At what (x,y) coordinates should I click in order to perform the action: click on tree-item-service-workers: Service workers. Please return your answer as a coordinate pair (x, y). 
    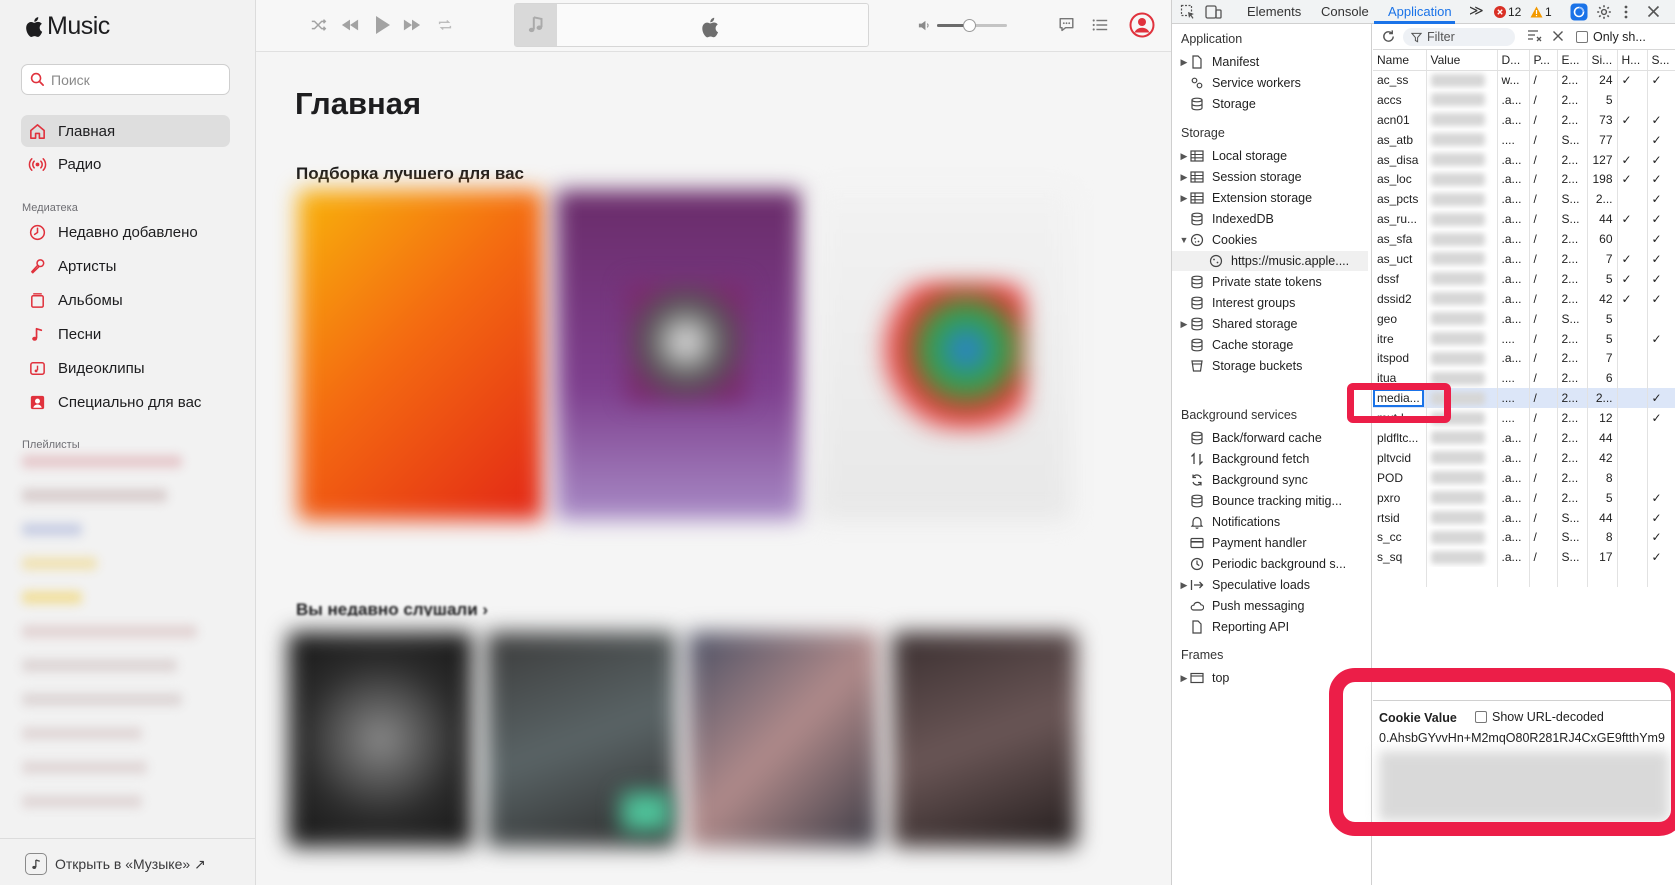
    Looking at the image, I should click on (1245, 83).